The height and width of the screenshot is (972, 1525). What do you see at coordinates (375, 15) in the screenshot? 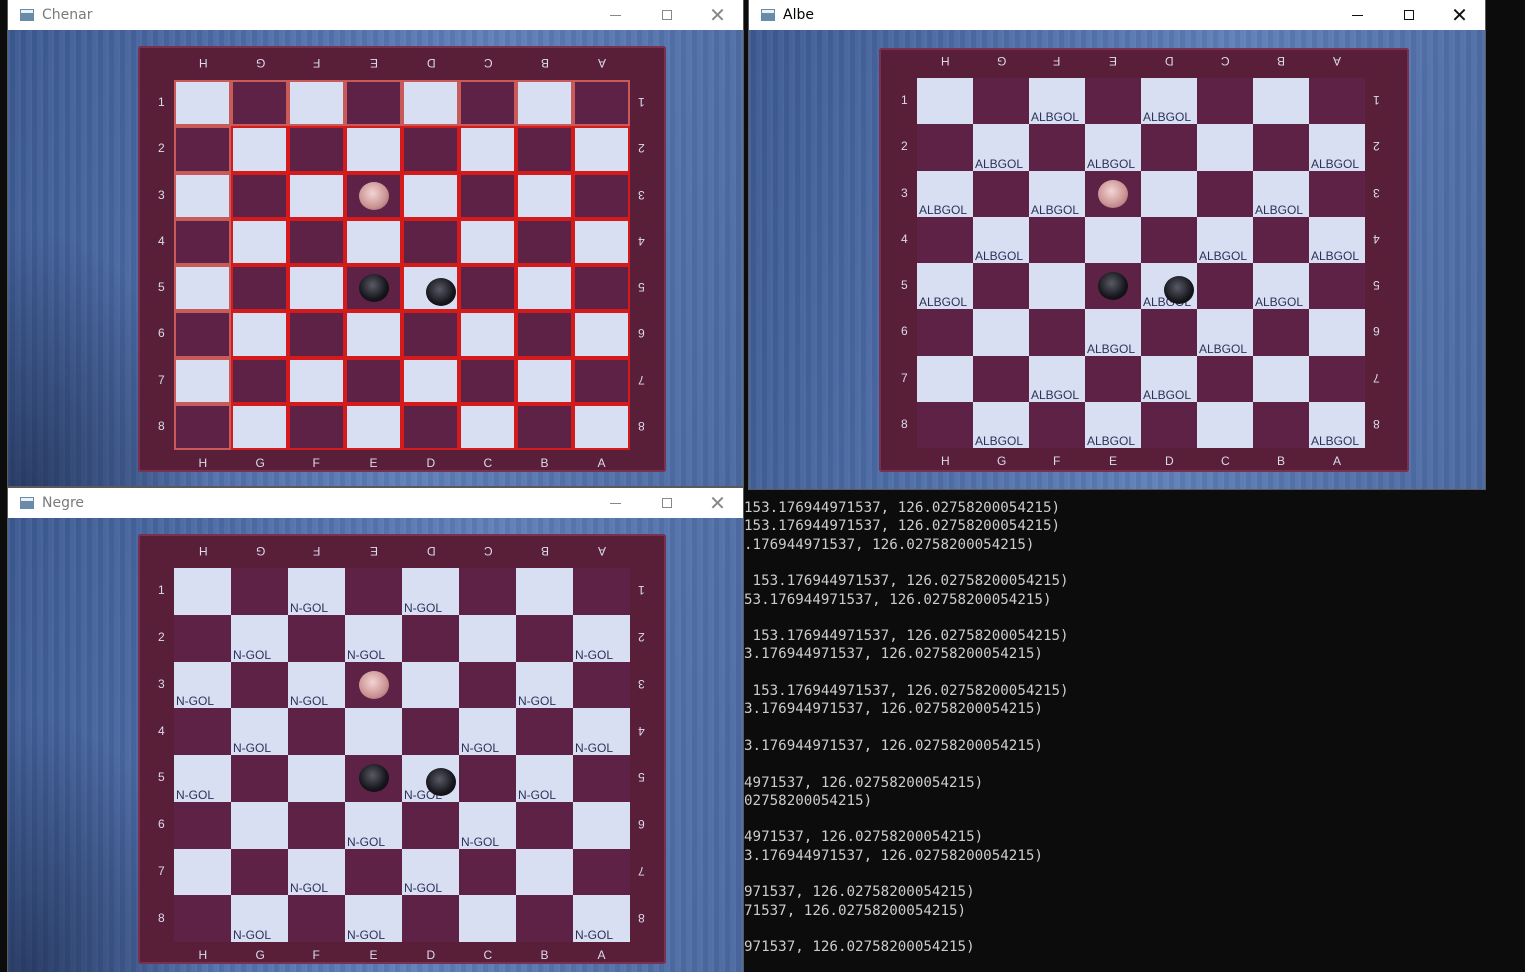
I see `chenar-titlebar: Chenar ✕` at bounding box center [375, 15].